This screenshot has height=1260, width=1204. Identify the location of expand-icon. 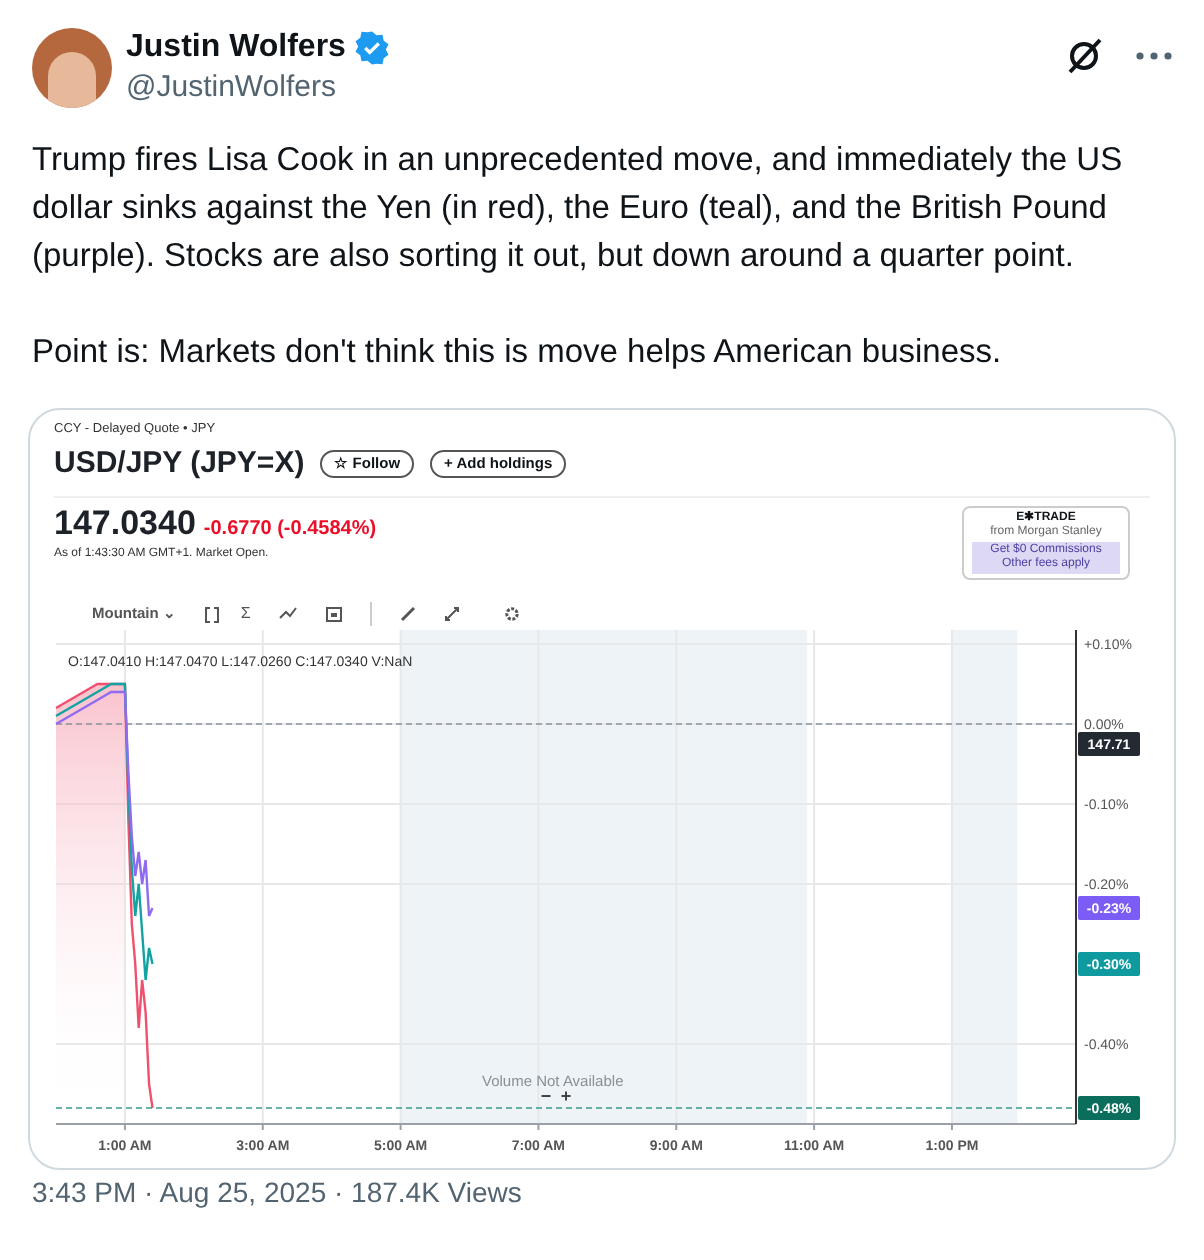
(452, 614).